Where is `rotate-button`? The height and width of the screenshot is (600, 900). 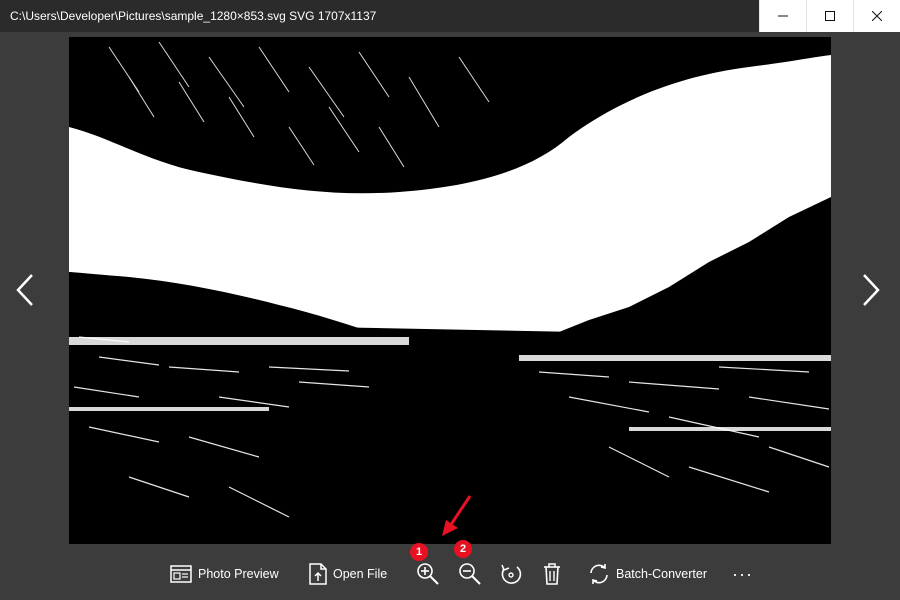
rotate-button is located at coordinates (511, 574).